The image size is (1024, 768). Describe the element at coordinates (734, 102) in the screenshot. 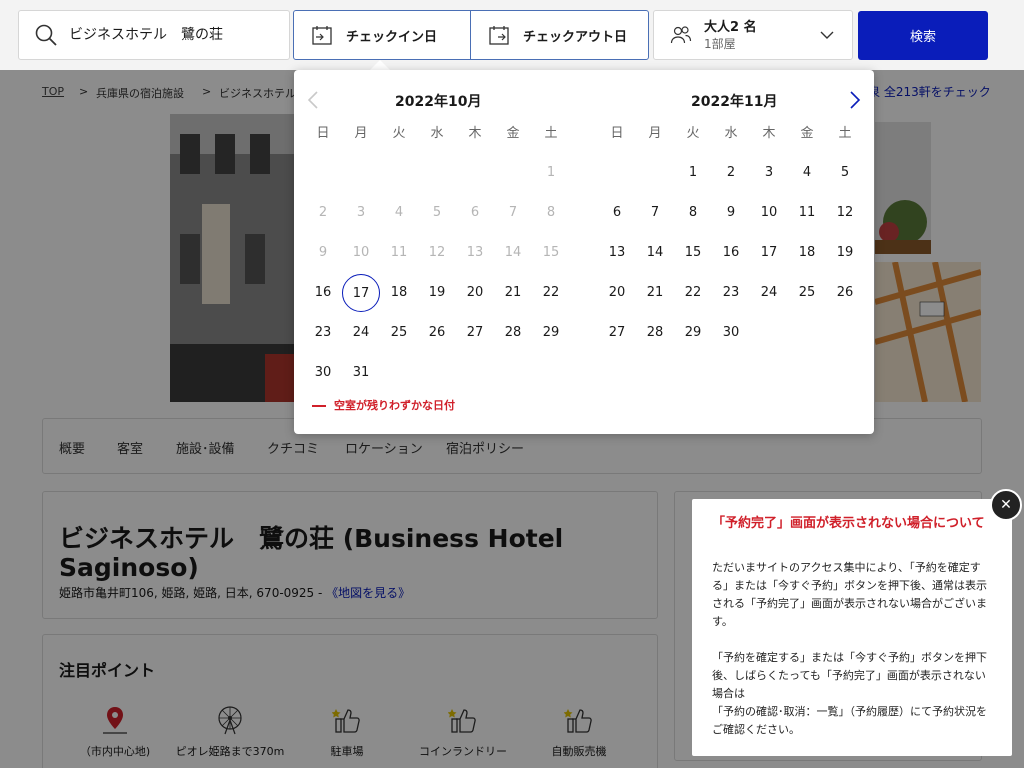

I see `month-title: 2022年11月` at that location.